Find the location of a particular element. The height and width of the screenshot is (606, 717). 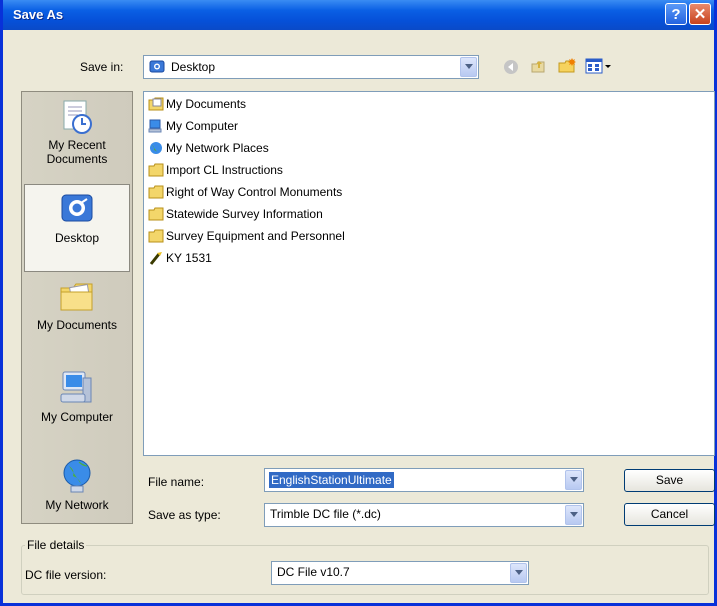

list-item: KY 1531 is located at coordinates (180, 258).